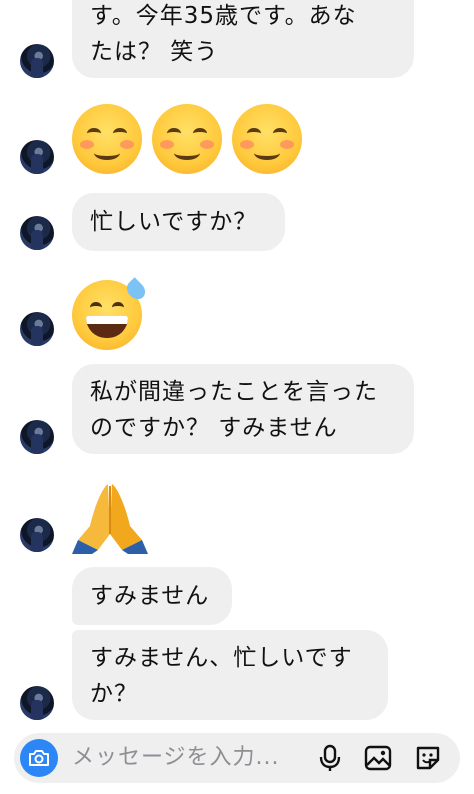 This screenshot has width=474, height=794. Describe the element at coordinates (152, 596) in the screenshot. I see `message-bubble: すみません` at that location.